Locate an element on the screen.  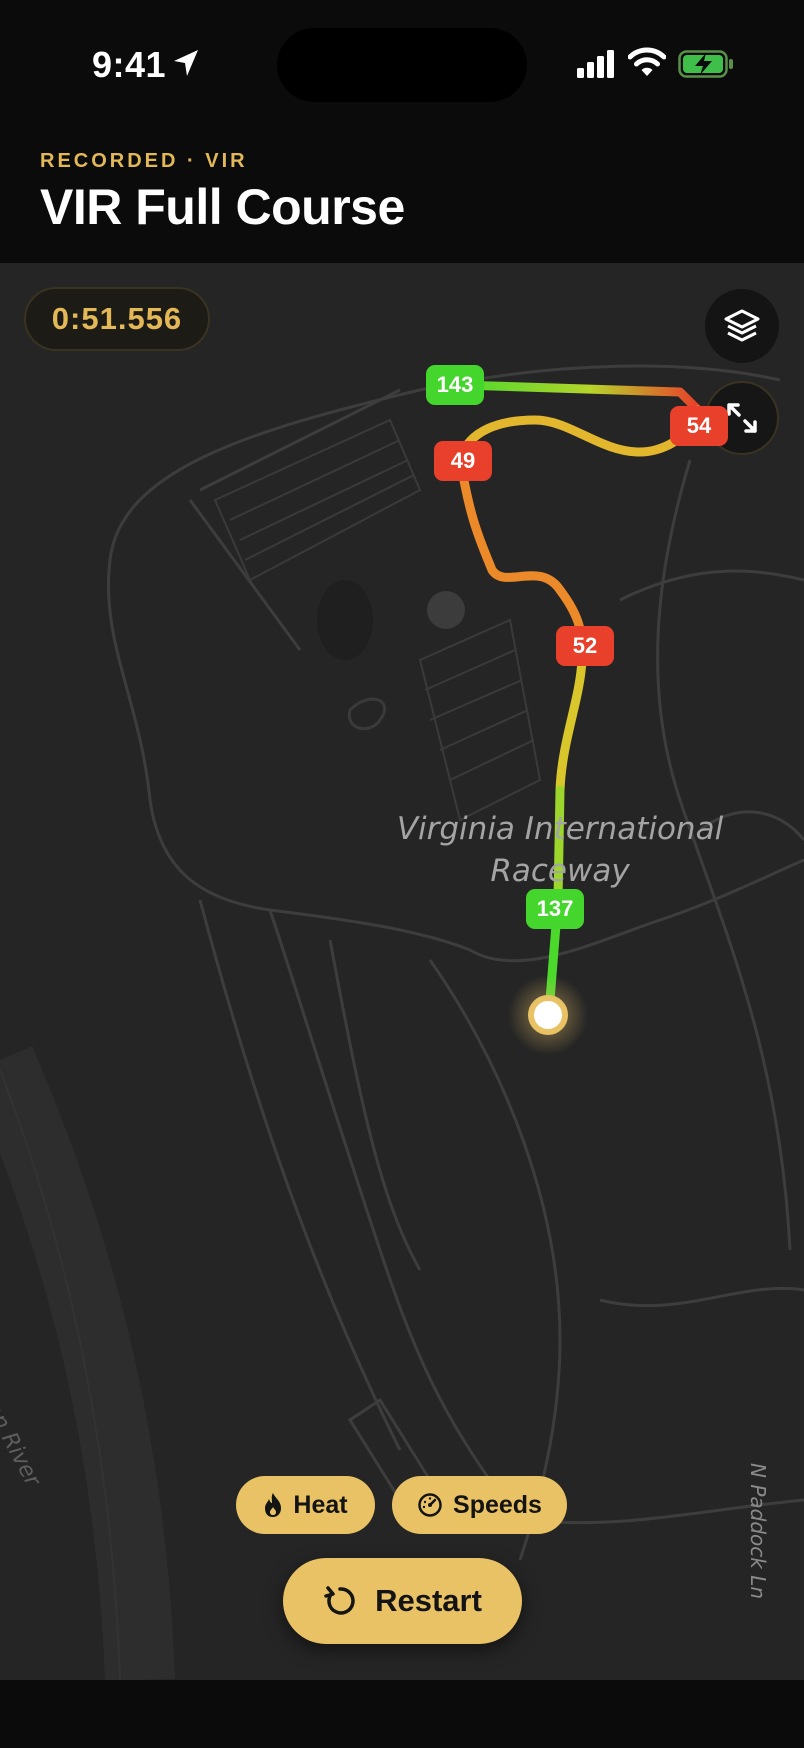
header: RECORDED · VIR VIR Full Course is located at coordinates (402, 196).